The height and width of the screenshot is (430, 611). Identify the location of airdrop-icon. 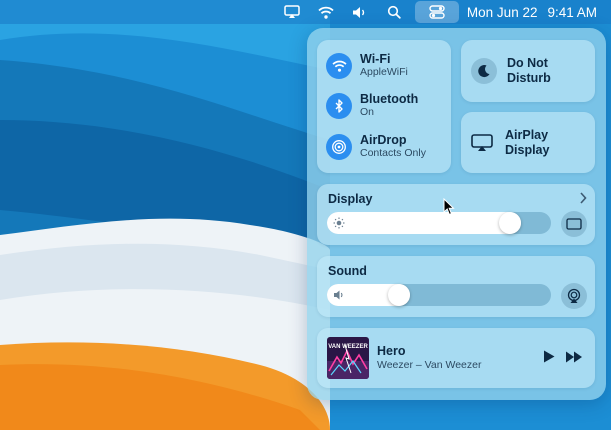
(339, 147).